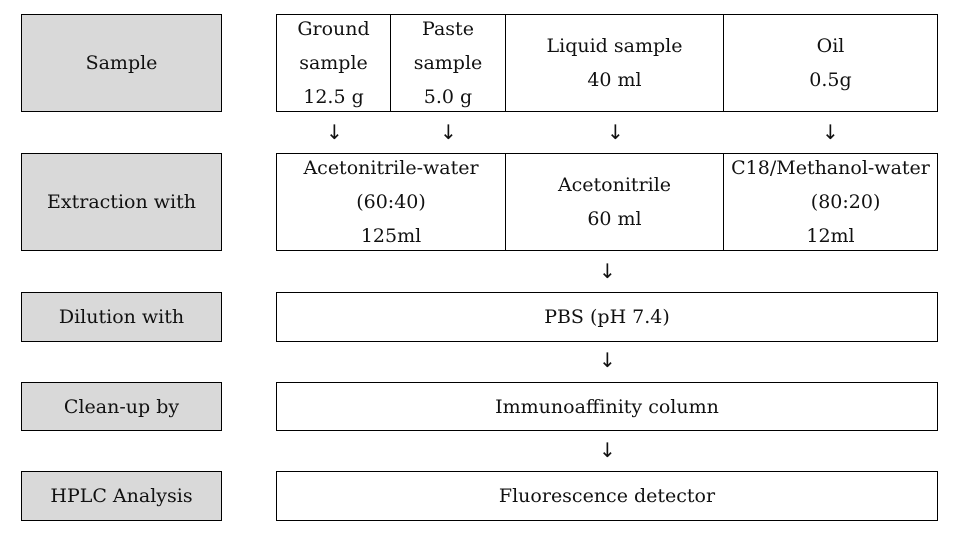 The width and height of the screenshot is (957, 535). What do you see at coordinates (391, 202) in the screenshot?
I see `cell-acetonitrile-water: Acetonitrile-water (60:40) 125ml` at bounding box center [391, 202].